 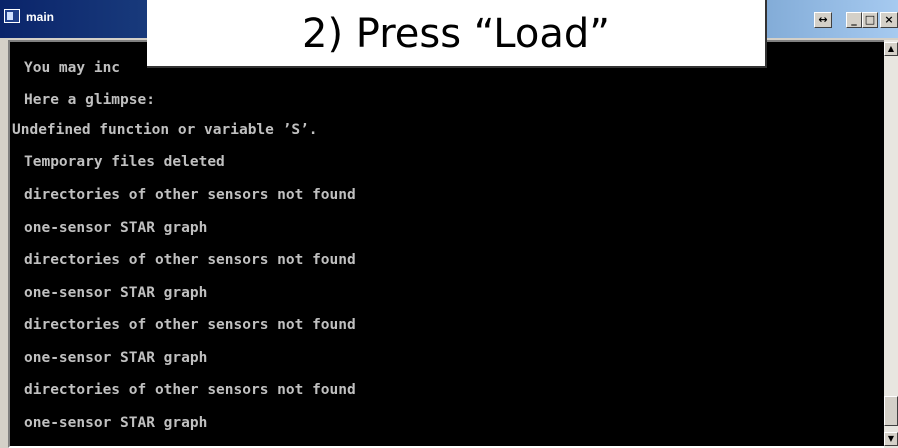 What do you see at coordinates (124, 162) in the screenshot?
I see `console-line: Temporary files deleted` at bounding box center [124, 162].